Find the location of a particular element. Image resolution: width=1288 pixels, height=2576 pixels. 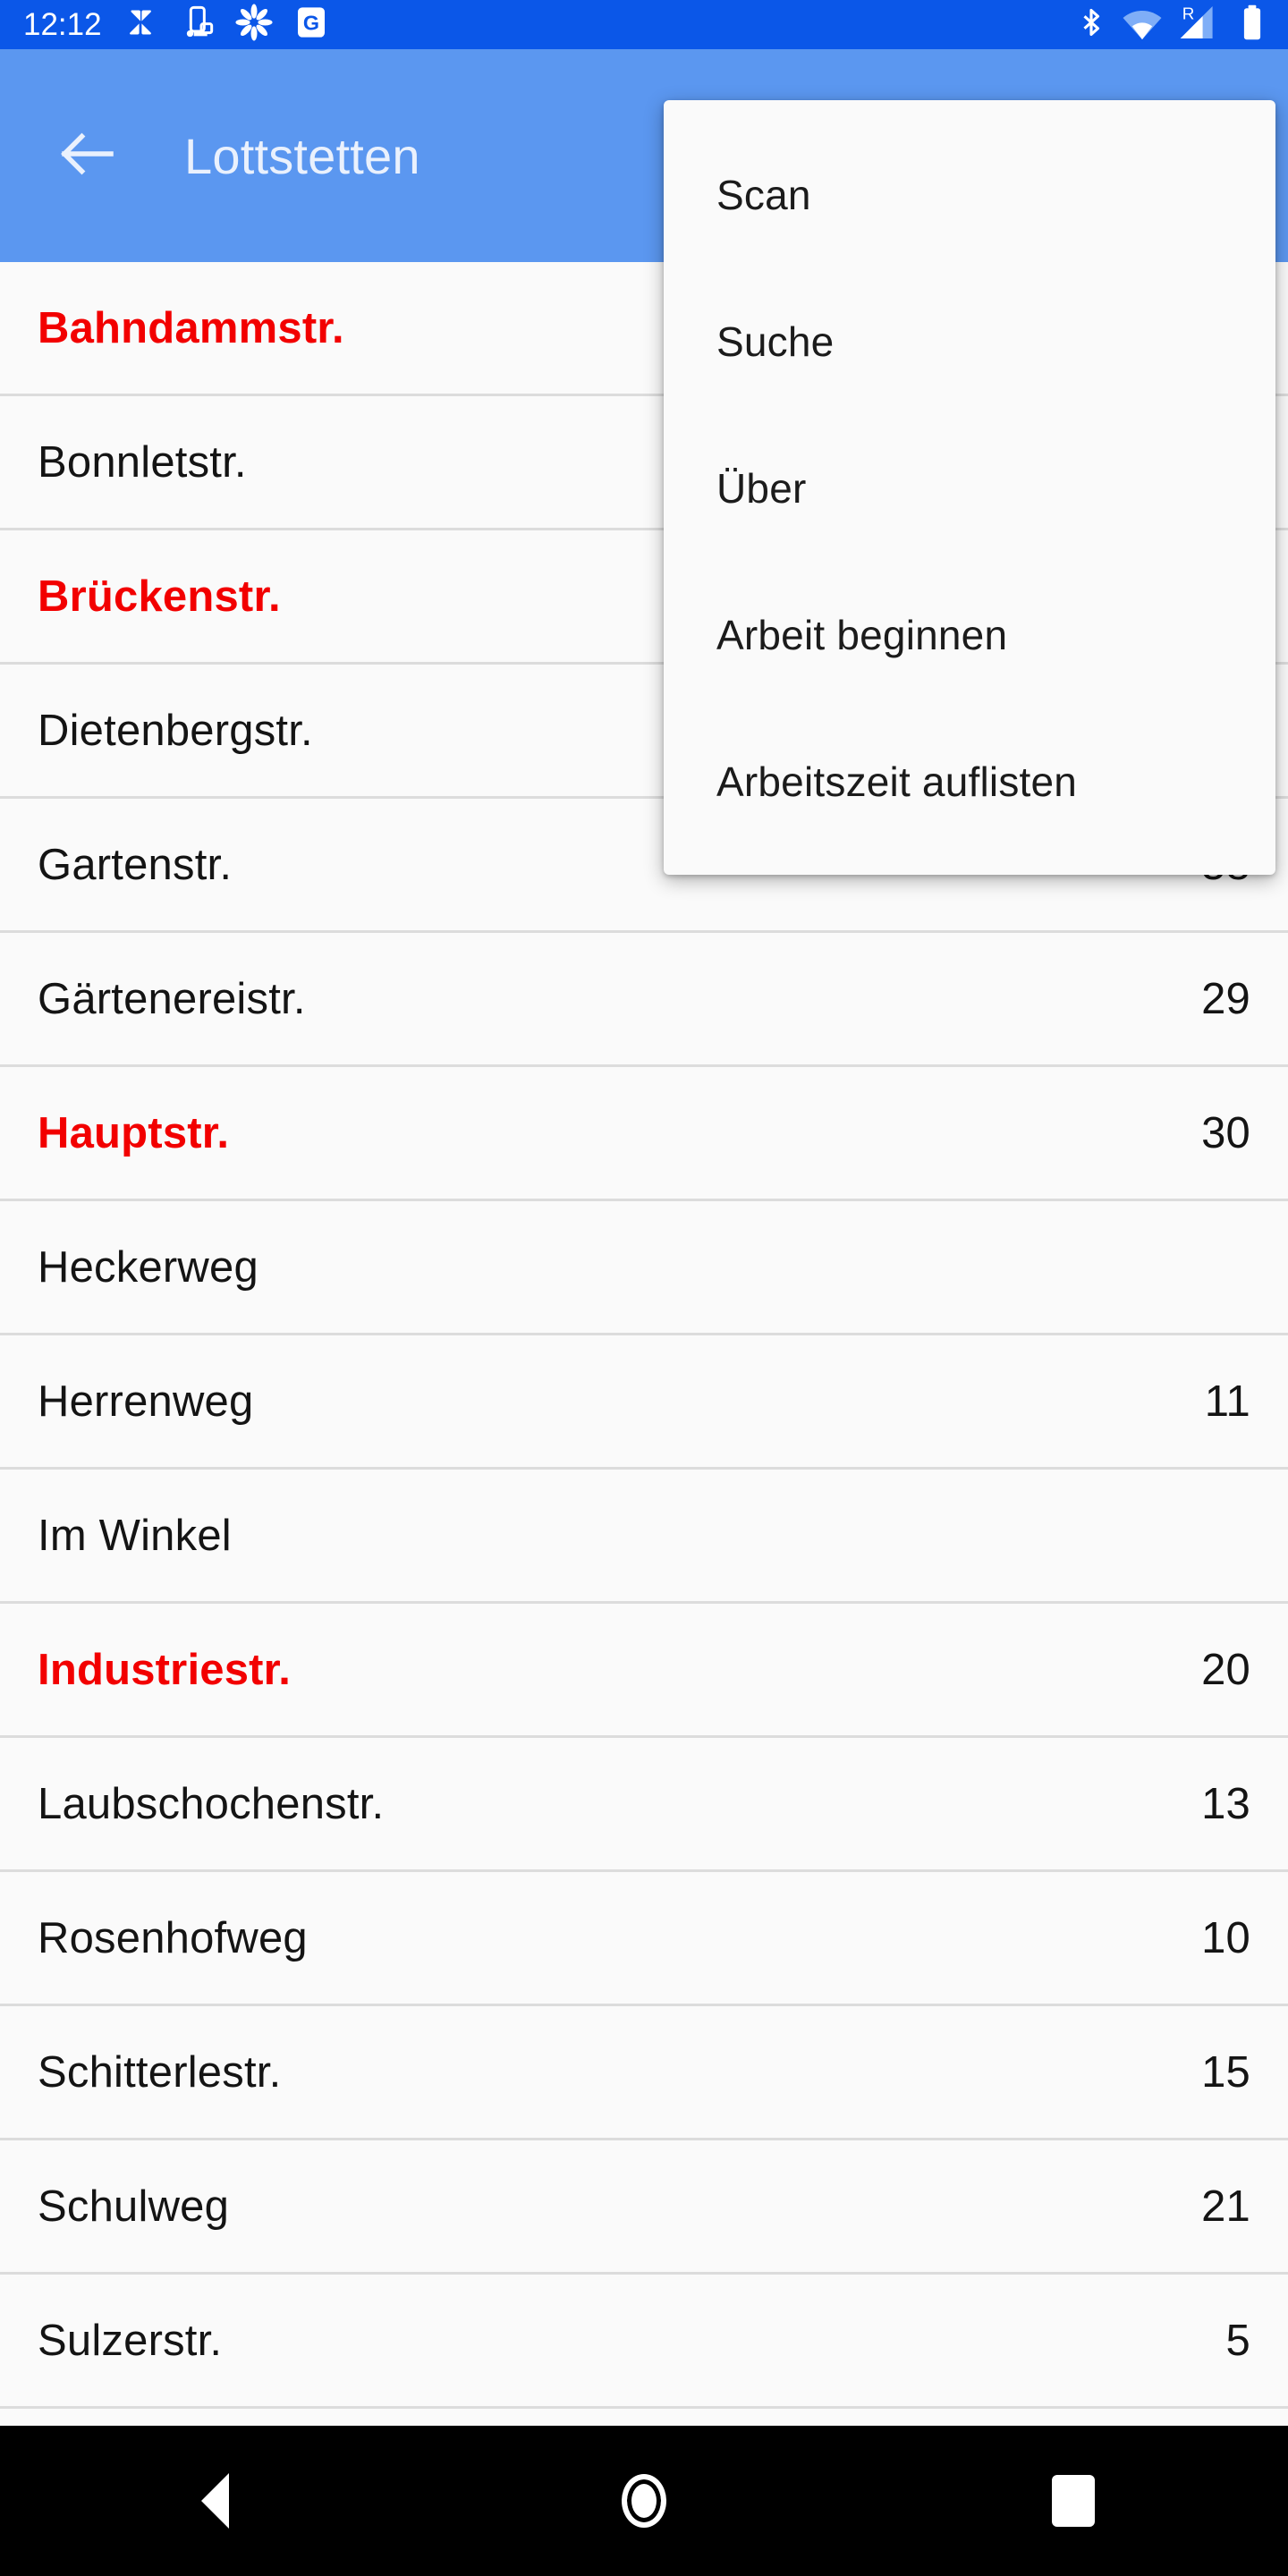

street-name: Heckerweg is located at coordinates (148, 1267).